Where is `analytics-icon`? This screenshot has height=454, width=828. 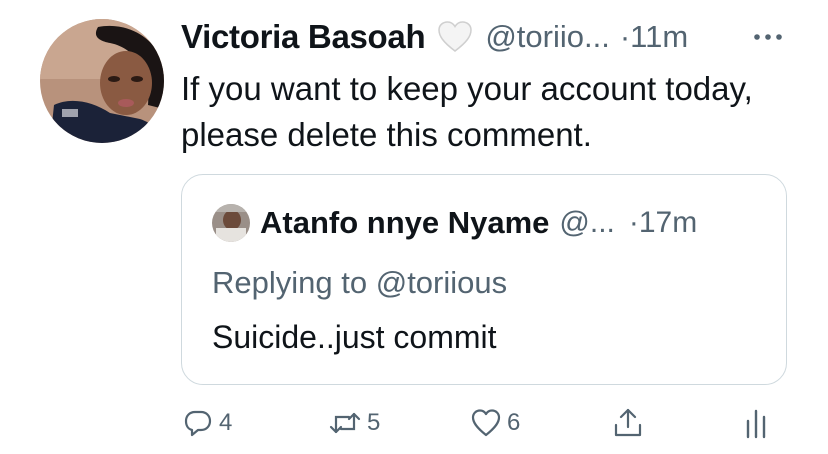
analytics-icon is located at coordinates (756, 424).